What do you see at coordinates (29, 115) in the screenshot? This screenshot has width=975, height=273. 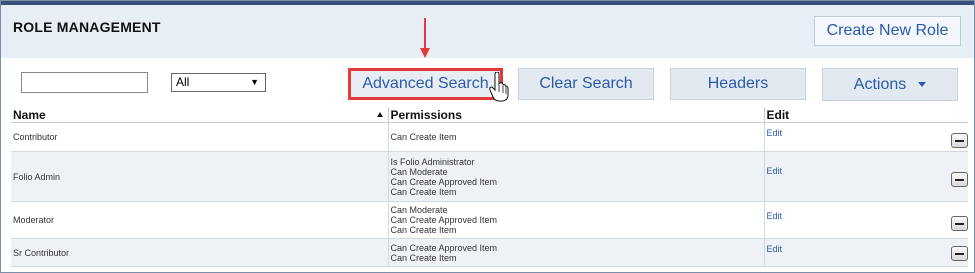 I see `column-header-label: Name` at bounding box center [29, 115].